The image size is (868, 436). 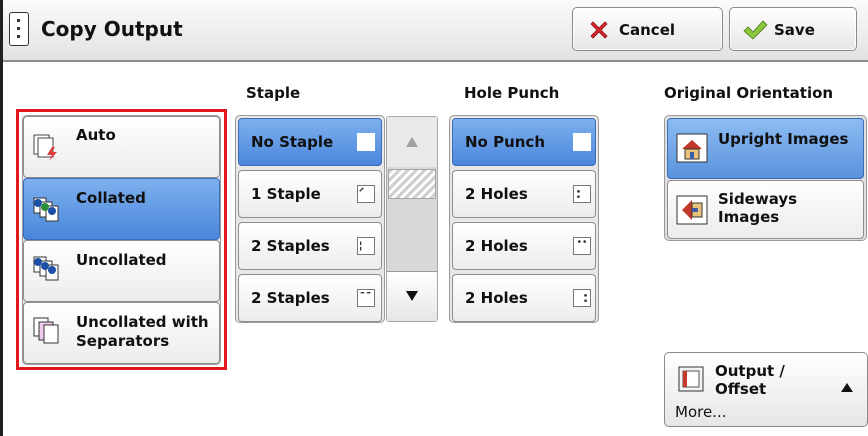 I want to click on collation-highlight-frame, so click(x=121, y=239).